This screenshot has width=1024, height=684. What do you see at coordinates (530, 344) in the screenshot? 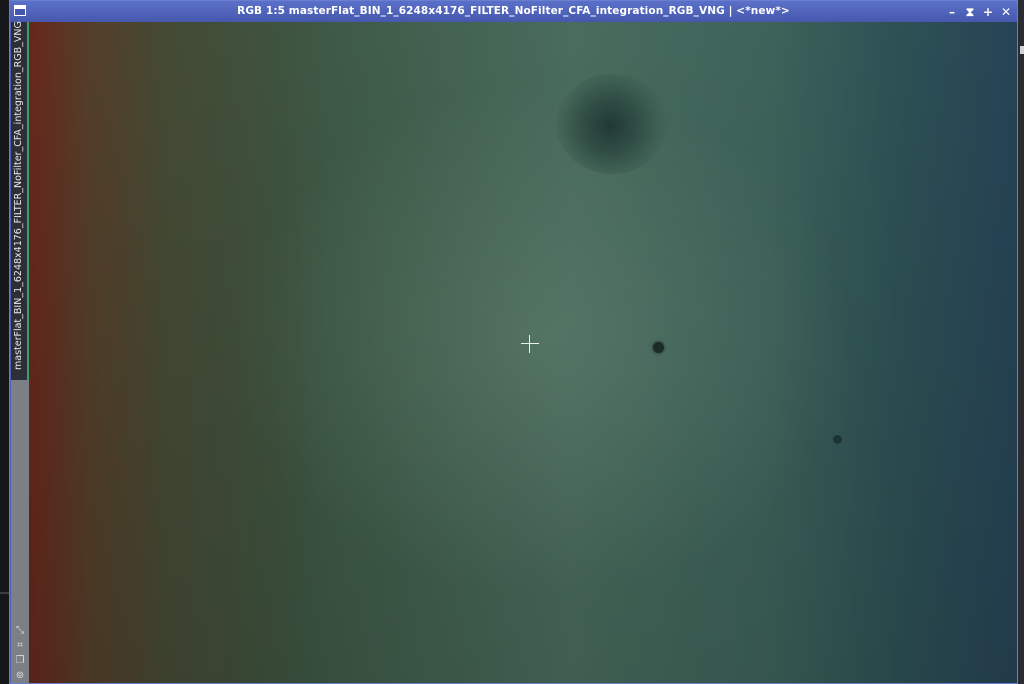
I see `crosshair-cursor-icon` at bounding box center [530, 344].